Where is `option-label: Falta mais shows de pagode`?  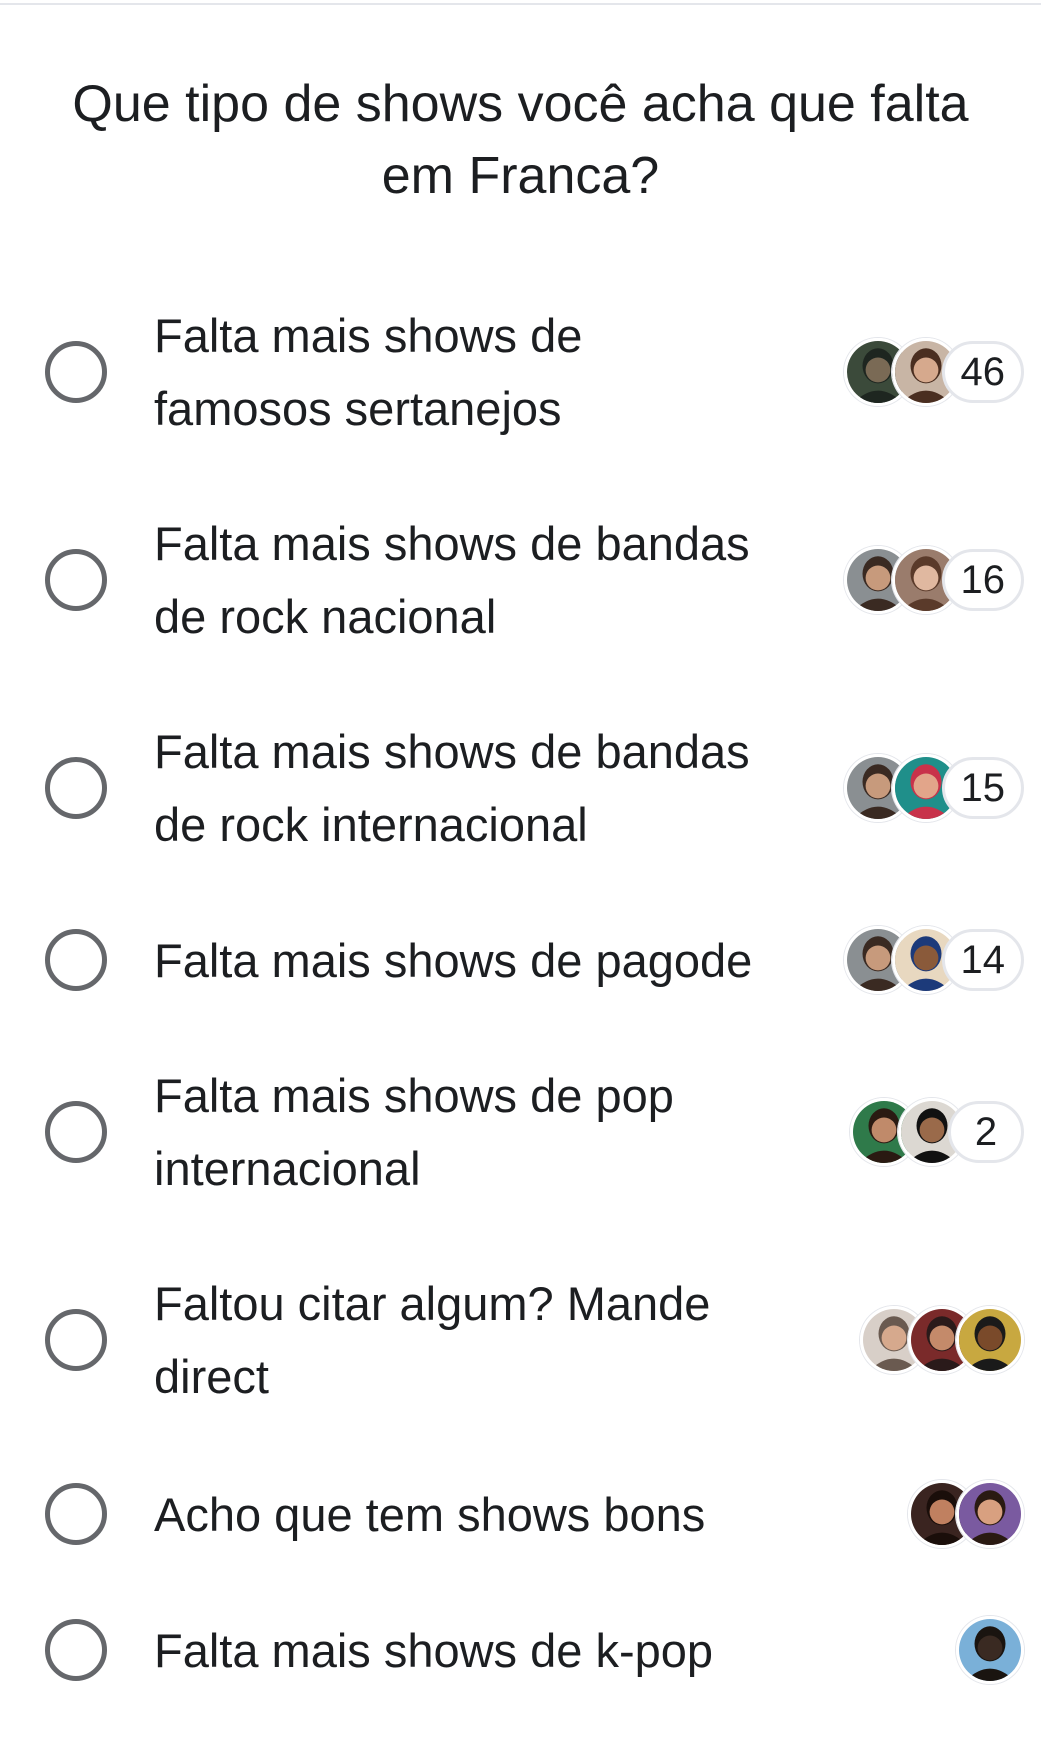 option-label: Falta mais shows de pagode is located at coordinates (464, 960).